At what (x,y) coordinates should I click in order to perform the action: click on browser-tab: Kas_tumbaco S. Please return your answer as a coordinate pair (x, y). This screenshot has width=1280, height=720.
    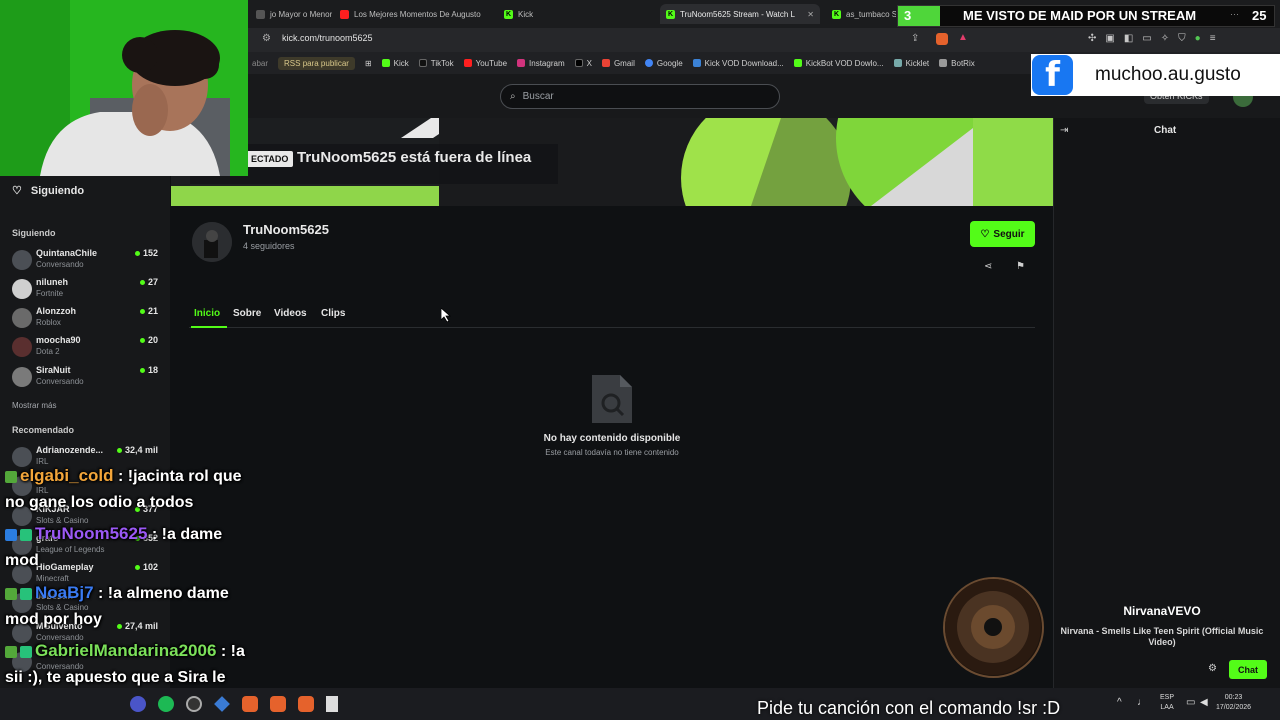
    Looking at the image, I should click on (861, 14).